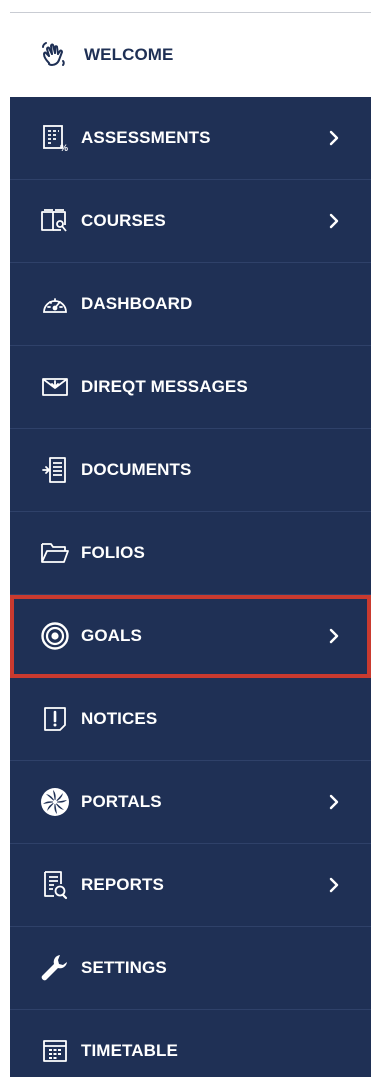 This screenshot has width=371, height=1077. Describe the element at coordinates (55, 885) in the screenshot. I see `report-magnifier-icon` at that location.